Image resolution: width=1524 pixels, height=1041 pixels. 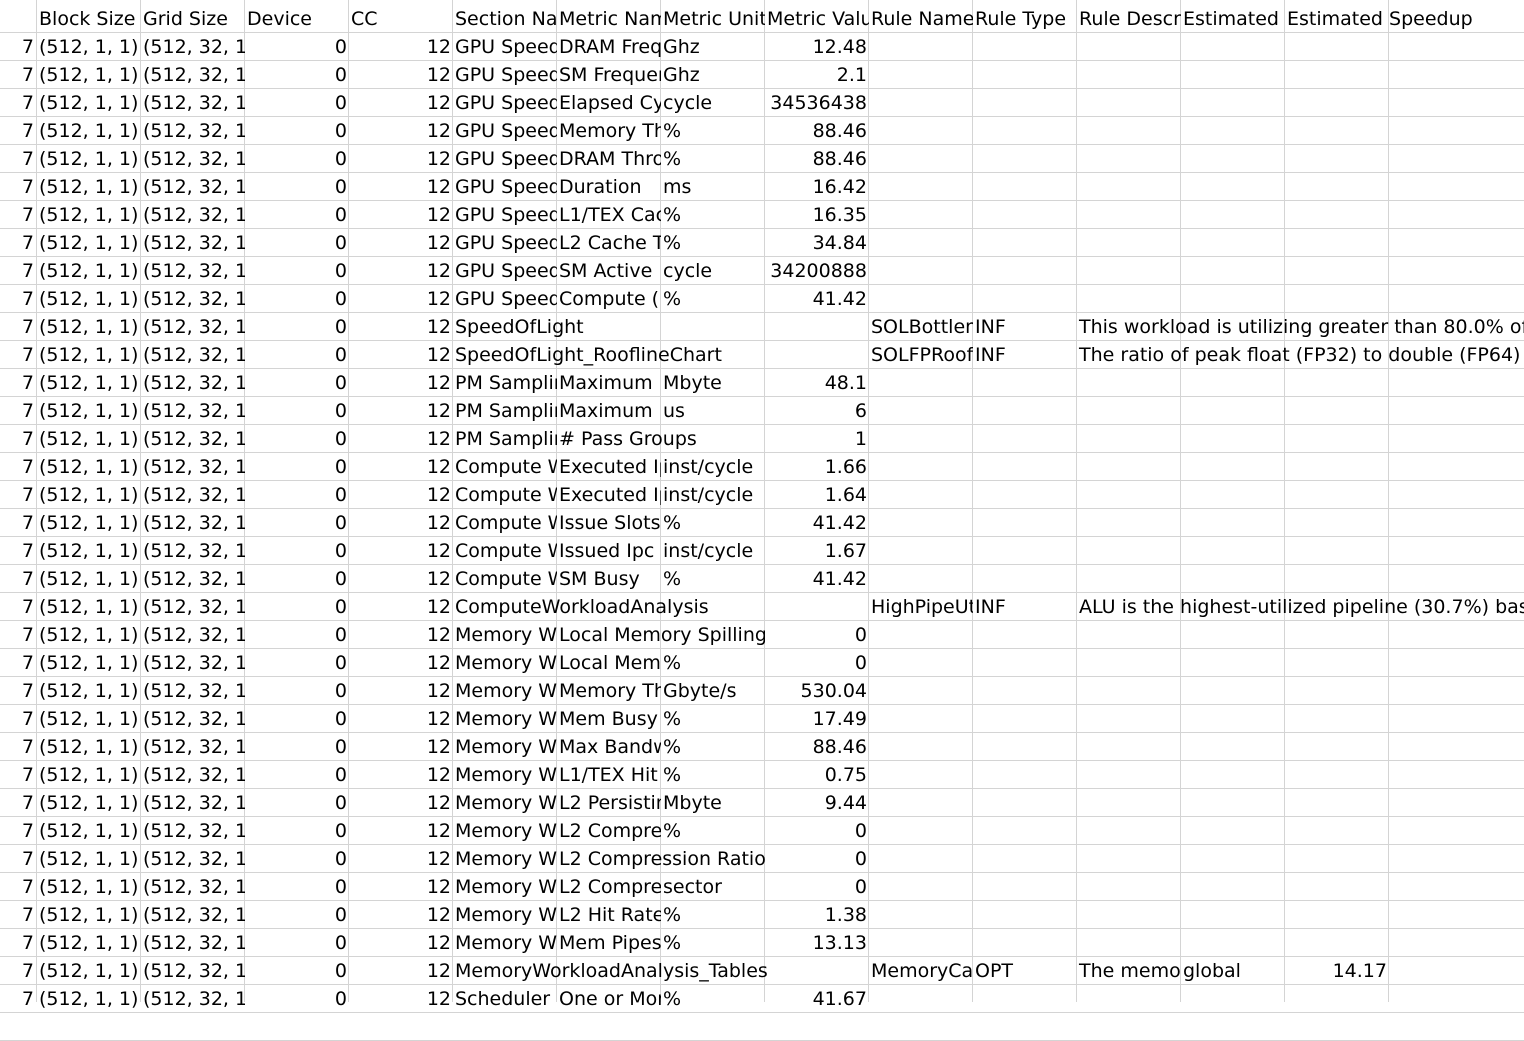 What do you see at coordinates (1233, 971) in the screenshot?
I see `table-cell: global` at bounding box center [1233, 971].